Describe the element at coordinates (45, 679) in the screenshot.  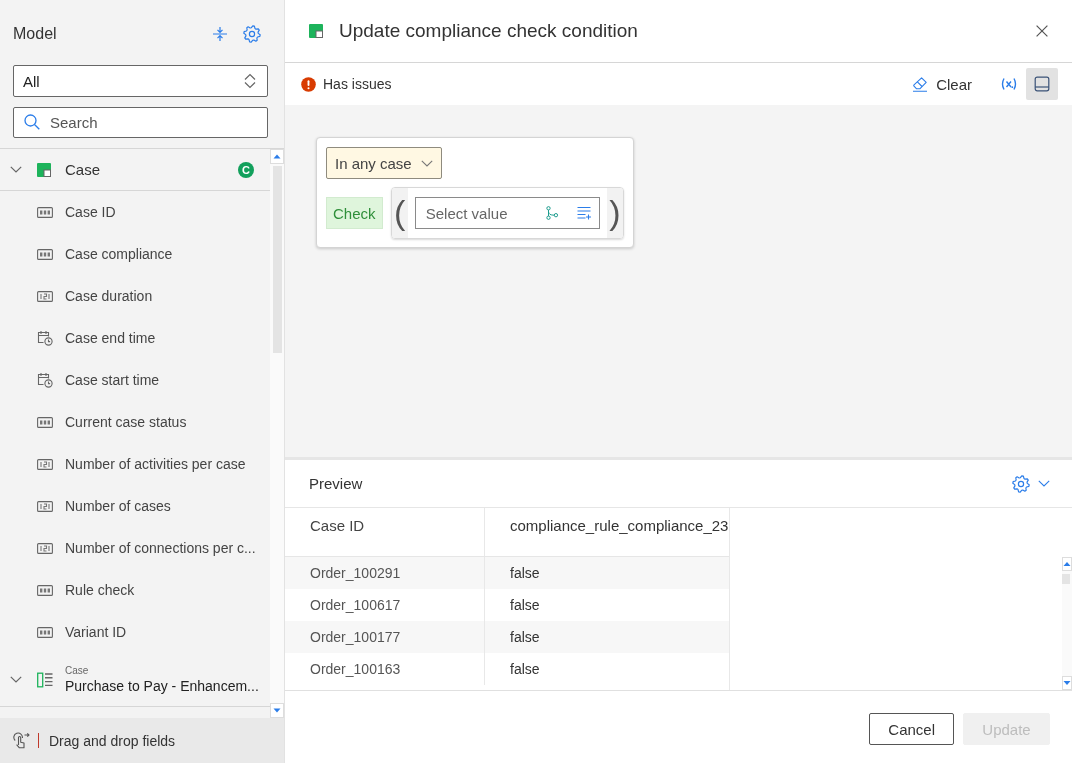
I see `list-icon` at that location.